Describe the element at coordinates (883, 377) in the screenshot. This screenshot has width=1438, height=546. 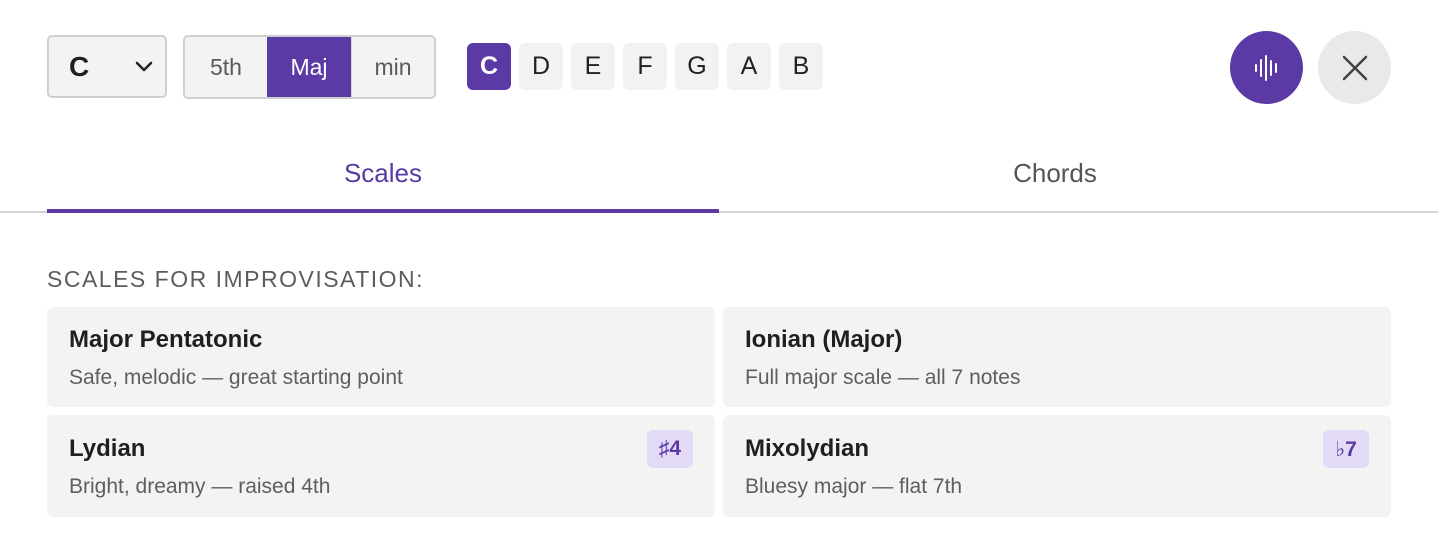
I see `scale-description: Full major scale — all 7 notes` at that location.